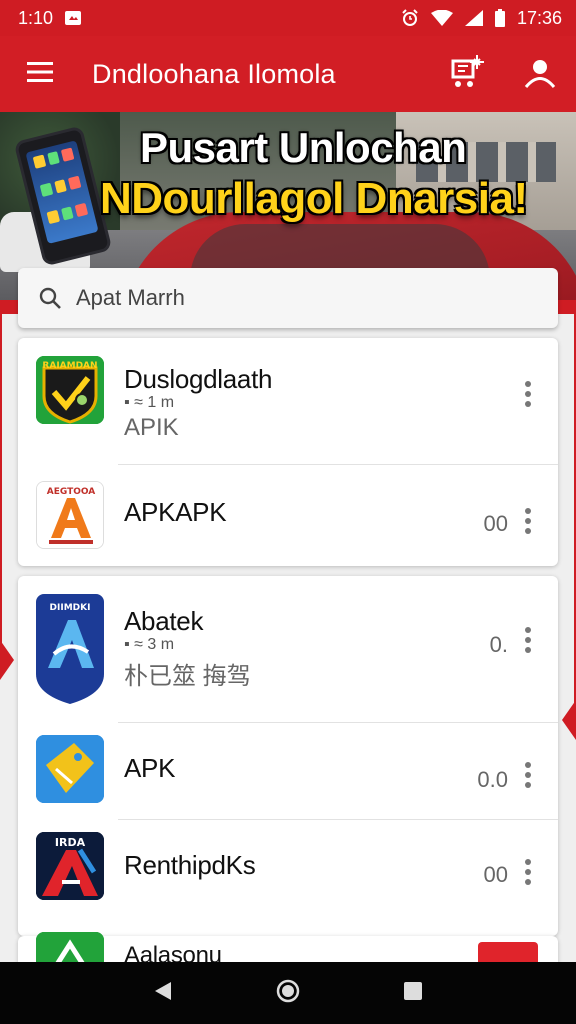 The height and width of the screenshot is (1024, 576). Describe the element at coordinates (70, 608) in the screenshot. I see `icon-label: DIIMDKI` at that location.